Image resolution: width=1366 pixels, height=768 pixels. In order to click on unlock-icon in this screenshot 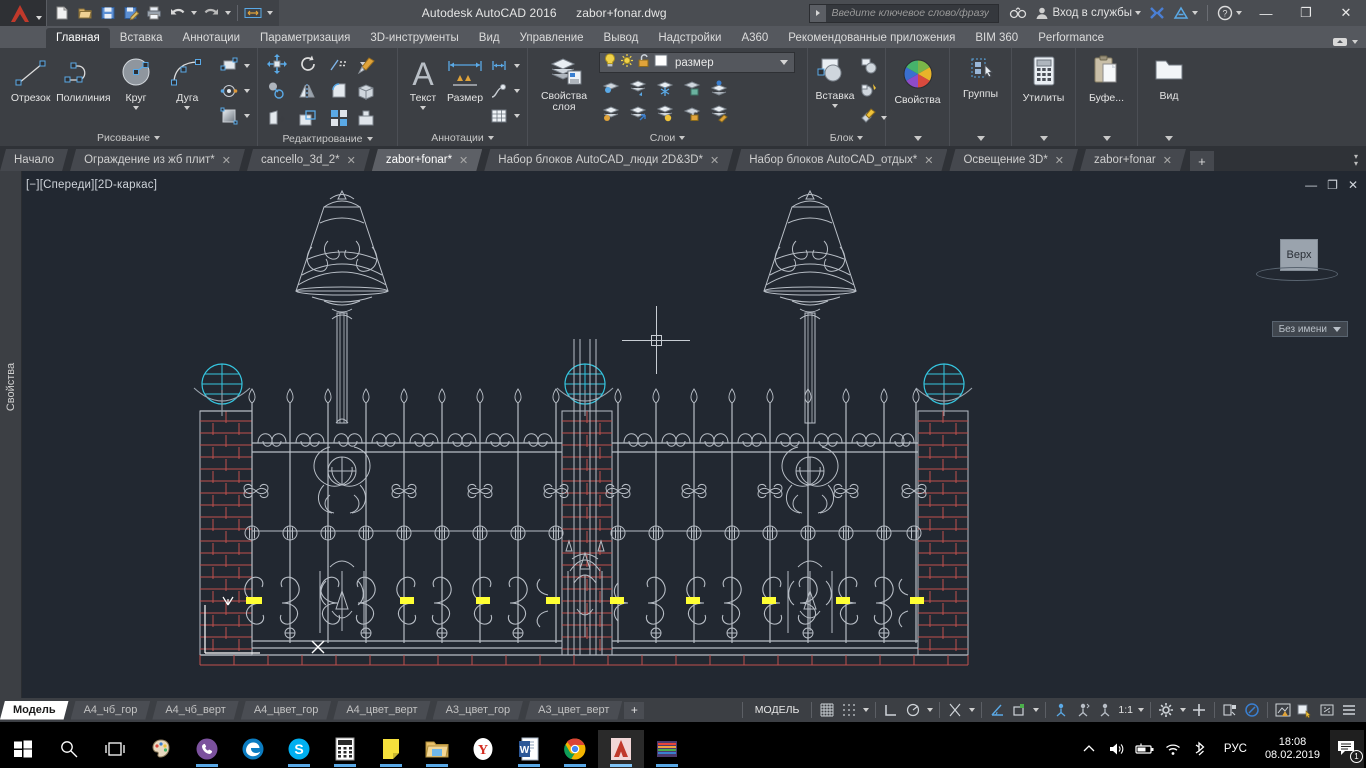, I will do `click(643, 63)`.